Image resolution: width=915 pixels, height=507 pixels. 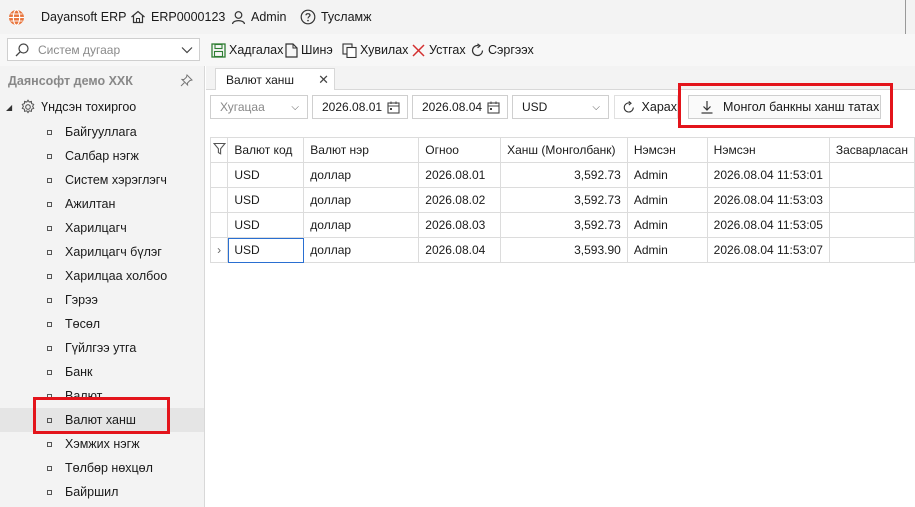 What do you see at coordinates (361, 150) in the screenshot?
I see `column-header-currency-name: Валют нэр` at bounding box center [361, 150].